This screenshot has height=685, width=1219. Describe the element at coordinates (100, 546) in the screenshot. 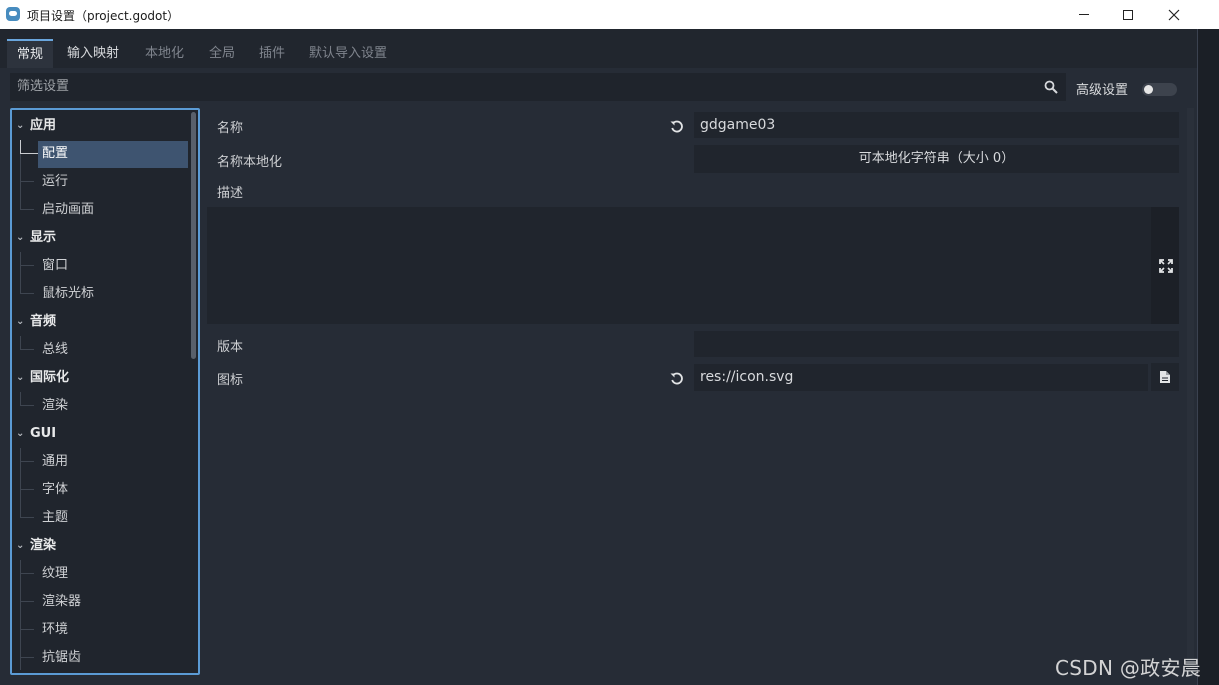

I see `tree-category-rendering: ⌄ 渲染` at that location.